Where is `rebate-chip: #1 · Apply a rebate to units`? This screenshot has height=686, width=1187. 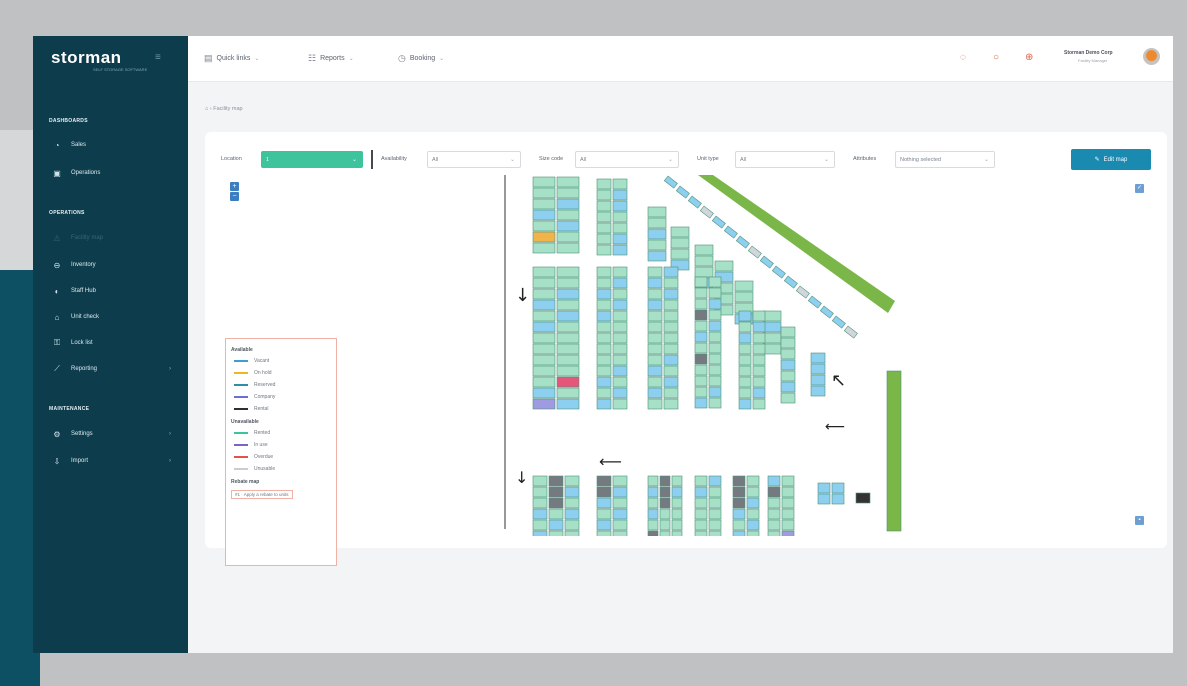 rebate-chip: #1 · Apply a rebate to units is located at coordinates (262, 494).